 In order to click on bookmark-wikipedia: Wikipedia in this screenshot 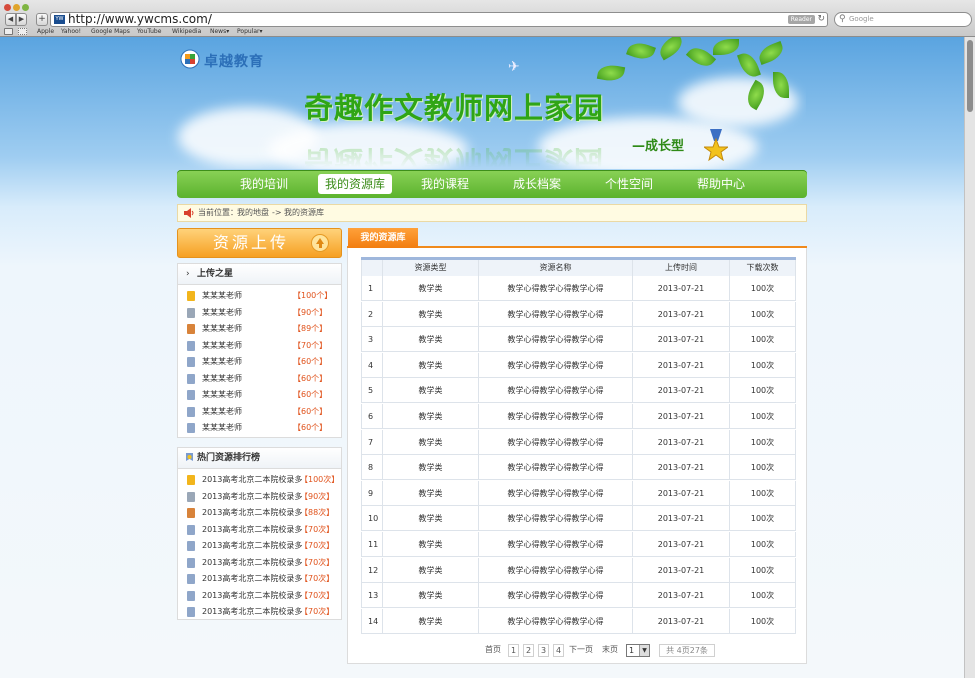, I will do `click(186, 31)`.